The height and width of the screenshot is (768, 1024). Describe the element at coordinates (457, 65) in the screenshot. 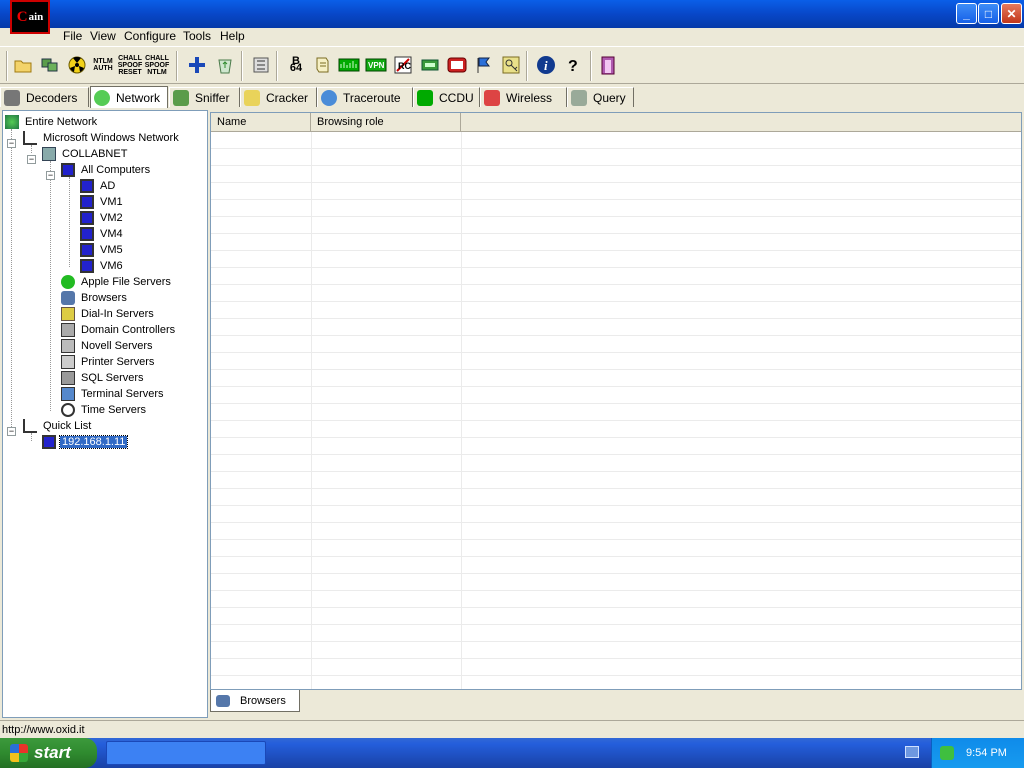

I see `rdp-icon` at that location.